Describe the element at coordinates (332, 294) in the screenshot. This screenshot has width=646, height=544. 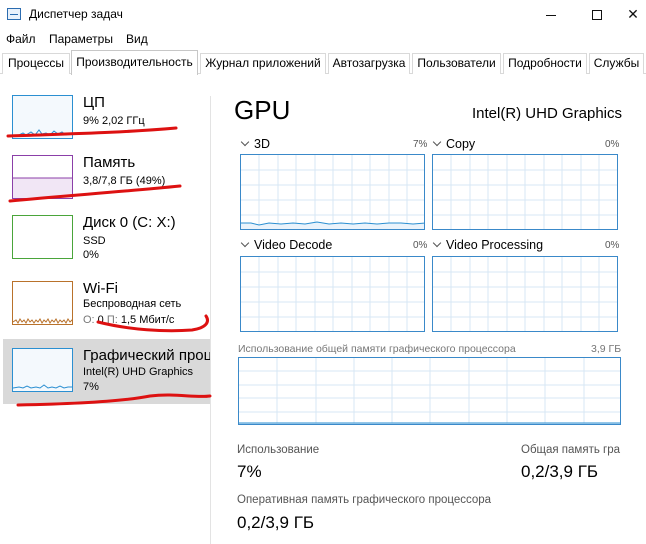
I see `engine-video-decode-graph` at that location.